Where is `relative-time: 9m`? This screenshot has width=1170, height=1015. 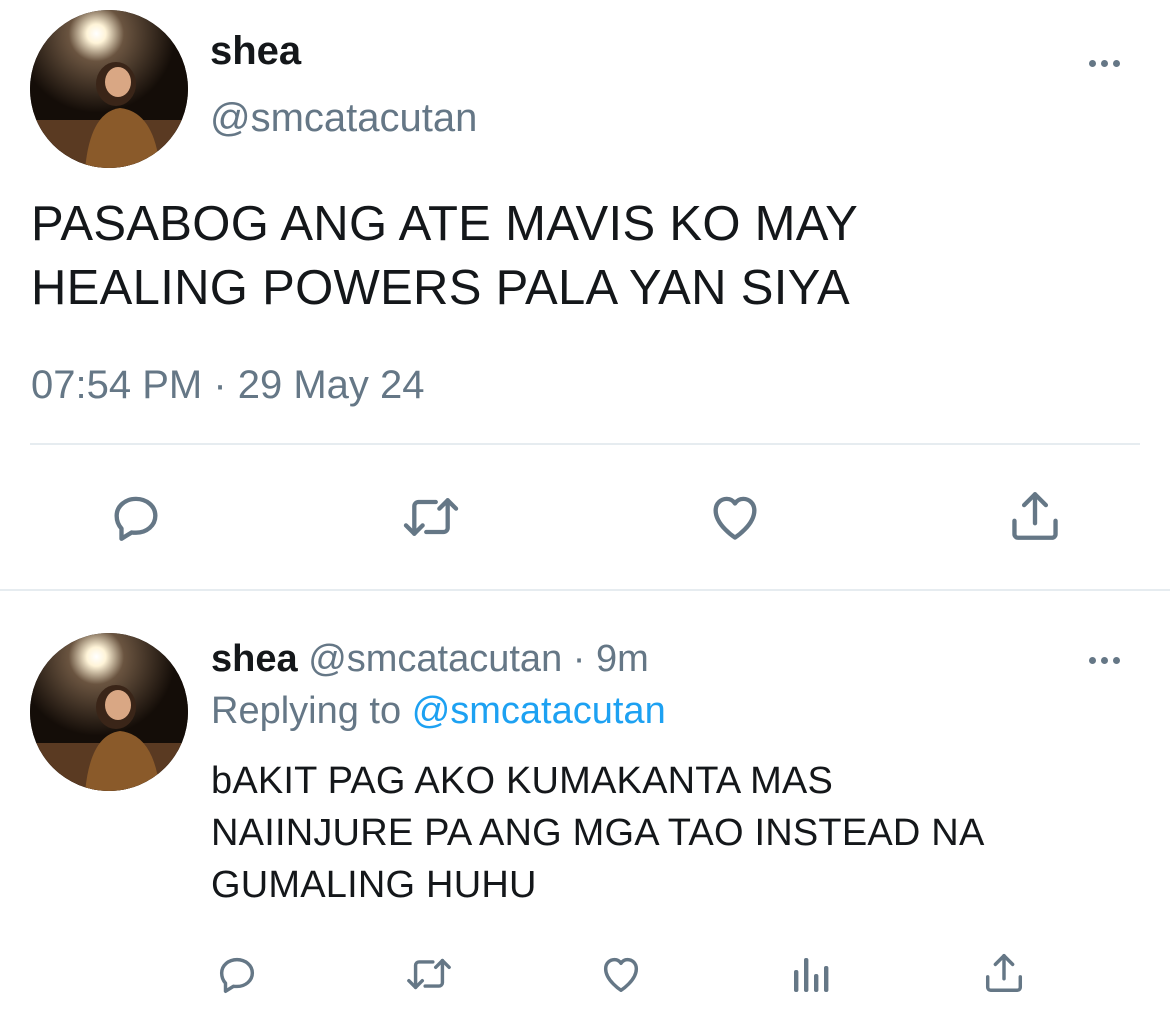
relative-time: 9m is located at coordinates (622, 659).